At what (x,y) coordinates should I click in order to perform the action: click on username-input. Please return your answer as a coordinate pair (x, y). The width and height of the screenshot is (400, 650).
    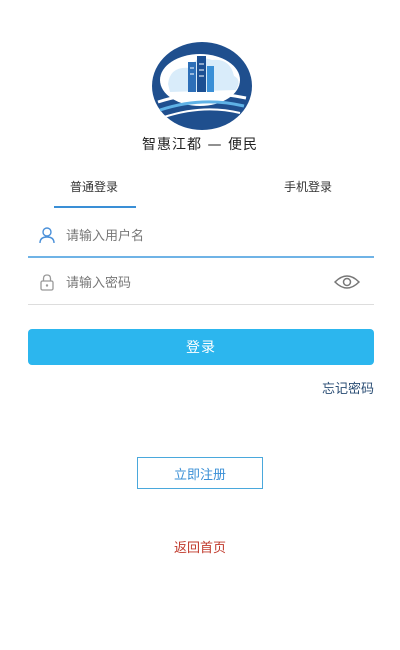
    Looking at the image, I should click on (196, 236).